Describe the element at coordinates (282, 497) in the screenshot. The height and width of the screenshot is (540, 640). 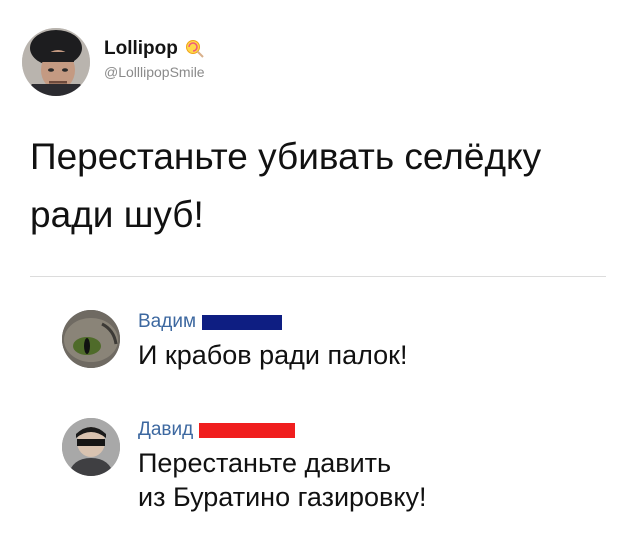
I see `comment-text-line: из Буратино газировку!` at that location.